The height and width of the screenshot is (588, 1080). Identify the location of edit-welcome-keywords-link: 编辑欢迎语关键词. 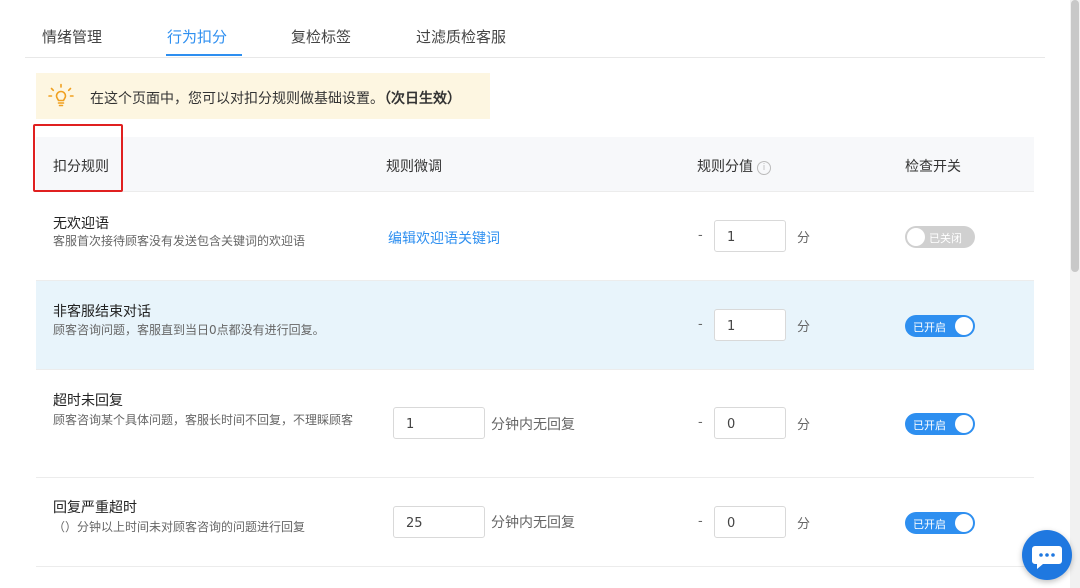
(444, 238).